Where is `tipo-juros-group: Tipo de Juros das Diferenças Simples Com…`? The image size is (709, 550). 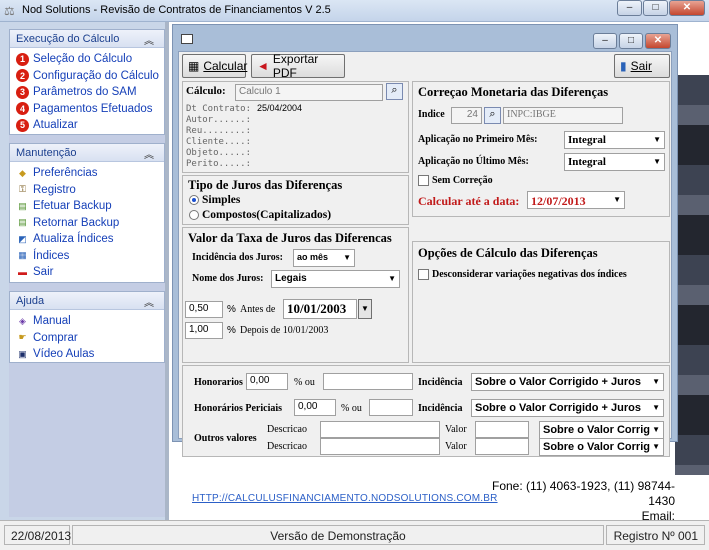 tipo-juros-group: Tipo de Juros das Diferenças Simples Com… is located at coordinates (295, 200).